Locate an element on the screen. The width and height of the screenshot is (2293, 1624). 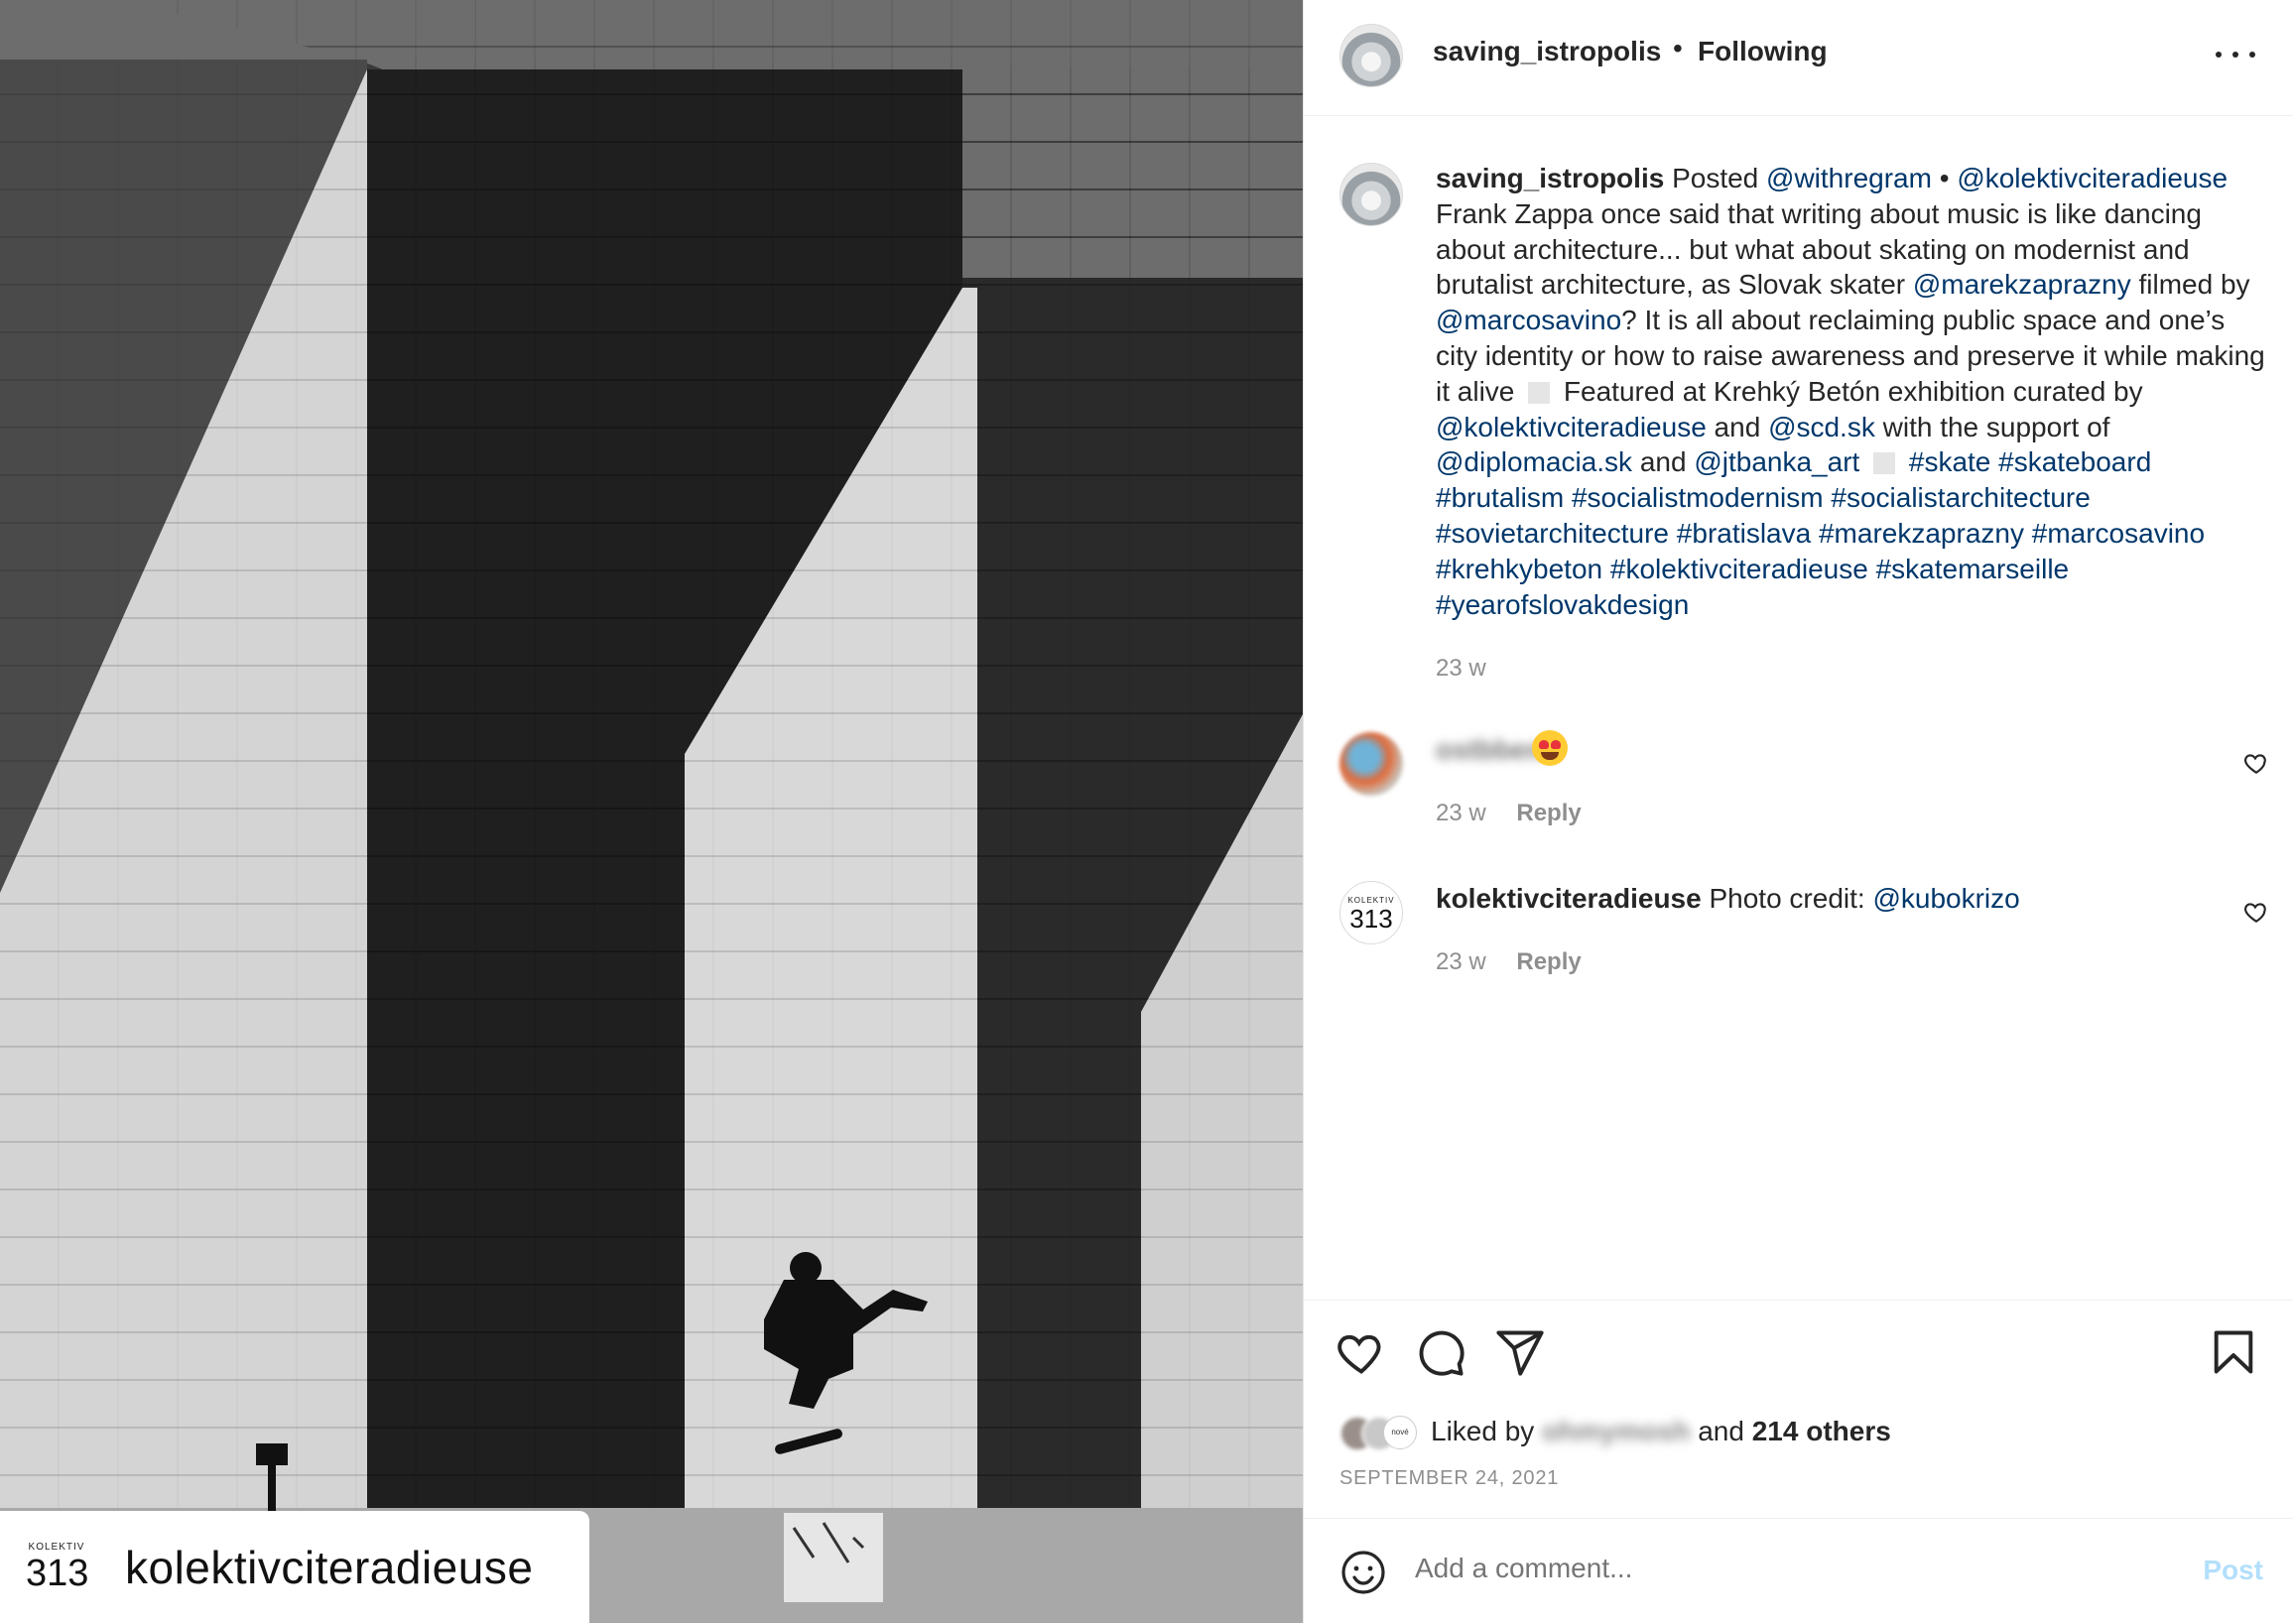
commenter-avatar: KOLEKTIV 313 is located at coordinates (1371, 912).